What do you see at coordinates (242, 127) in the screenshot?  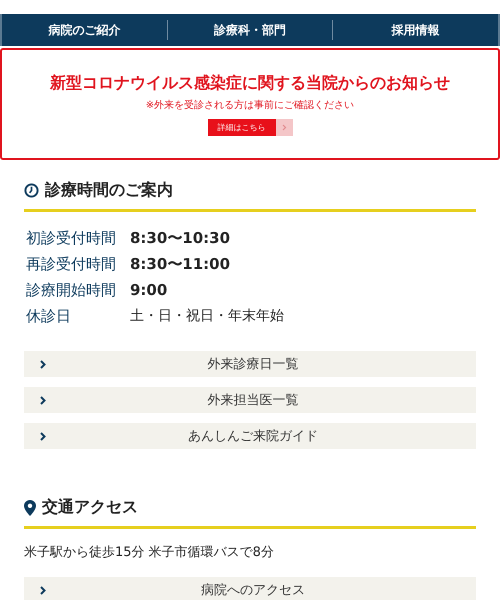 I see `details-button: 詳細はこちら` at bounding box center [242, 127].